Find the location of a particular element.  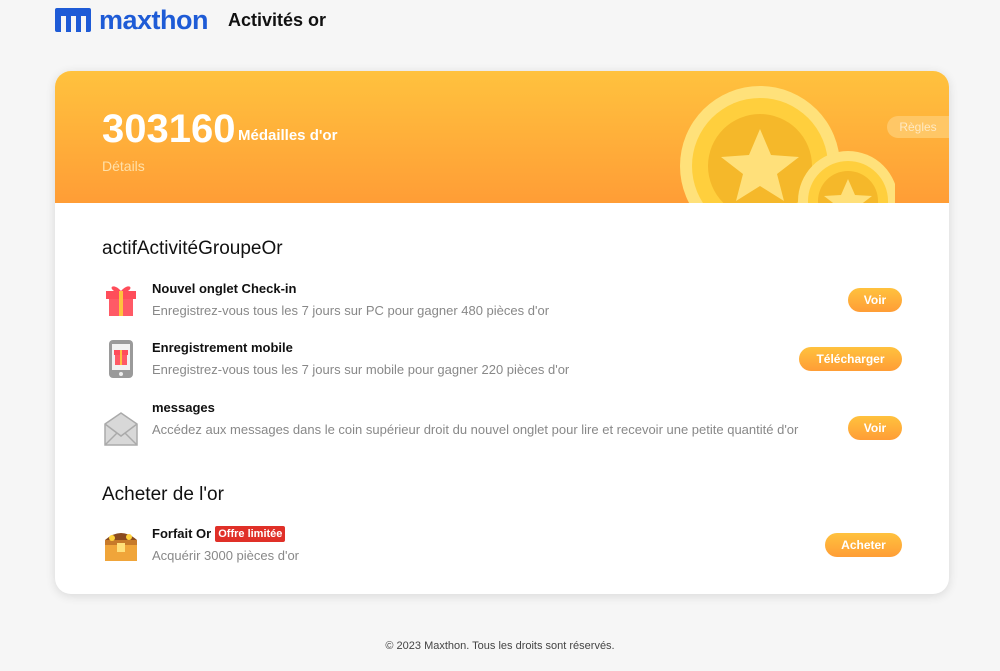

section-title-gold-activities: actifActivitéGroupeOr is located at coordinates (192, 248).